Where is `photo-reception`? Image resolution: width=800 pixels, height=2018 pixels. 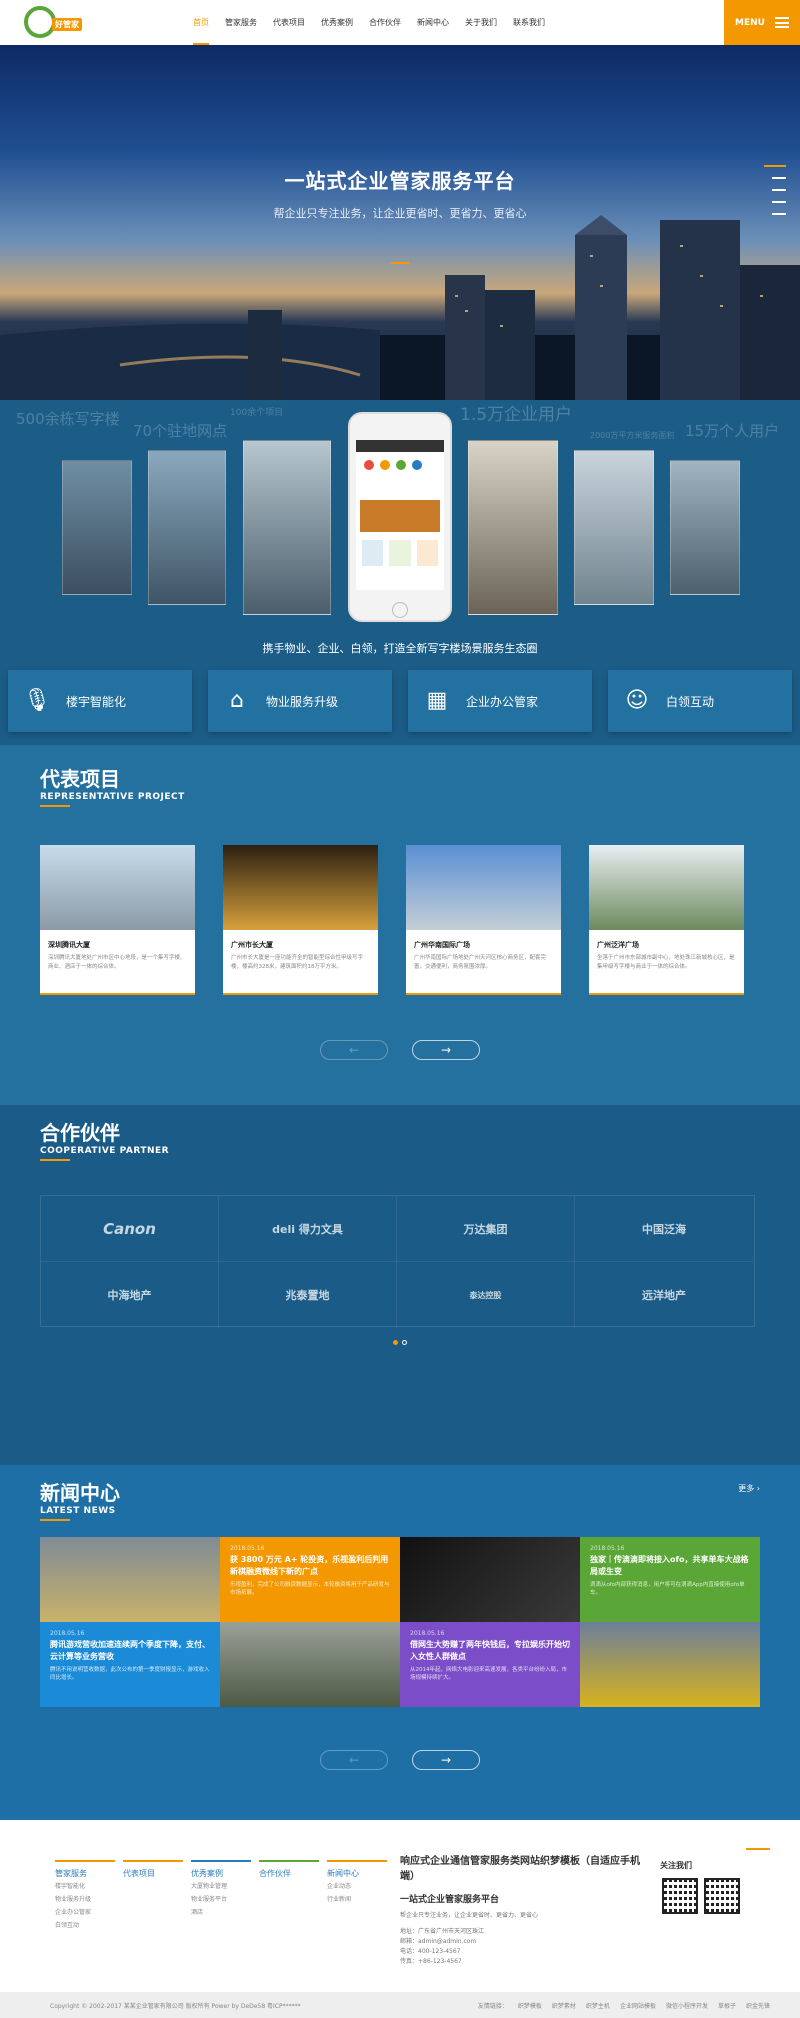 photo-reception is located at coordinates (287, 527).